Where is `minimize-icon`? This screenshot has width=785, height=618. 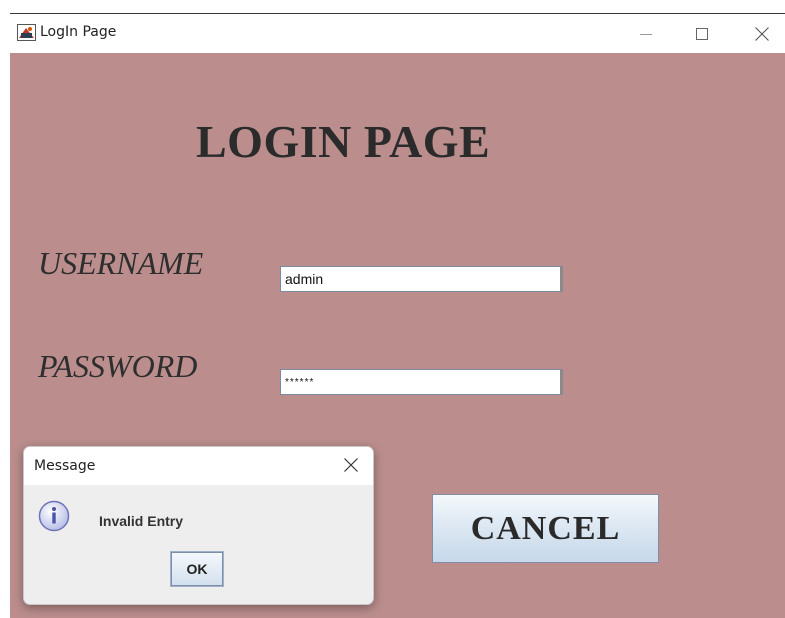
minimize-icon is located at coordinates (646, 34).